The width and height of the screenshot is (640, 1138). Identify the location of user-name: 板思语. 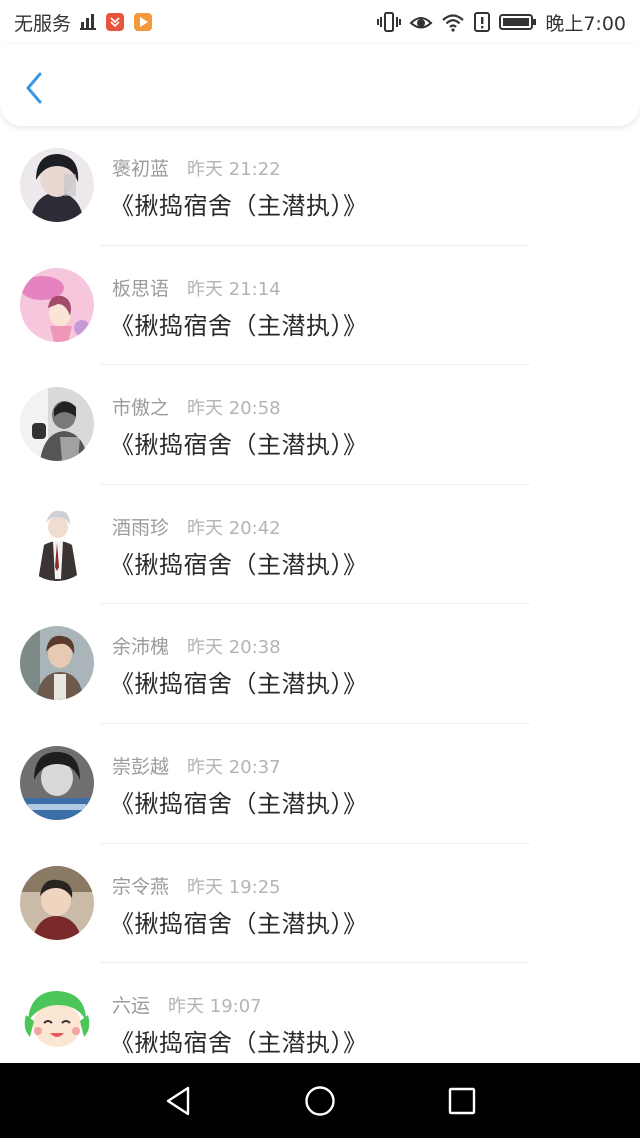
(141, 288).